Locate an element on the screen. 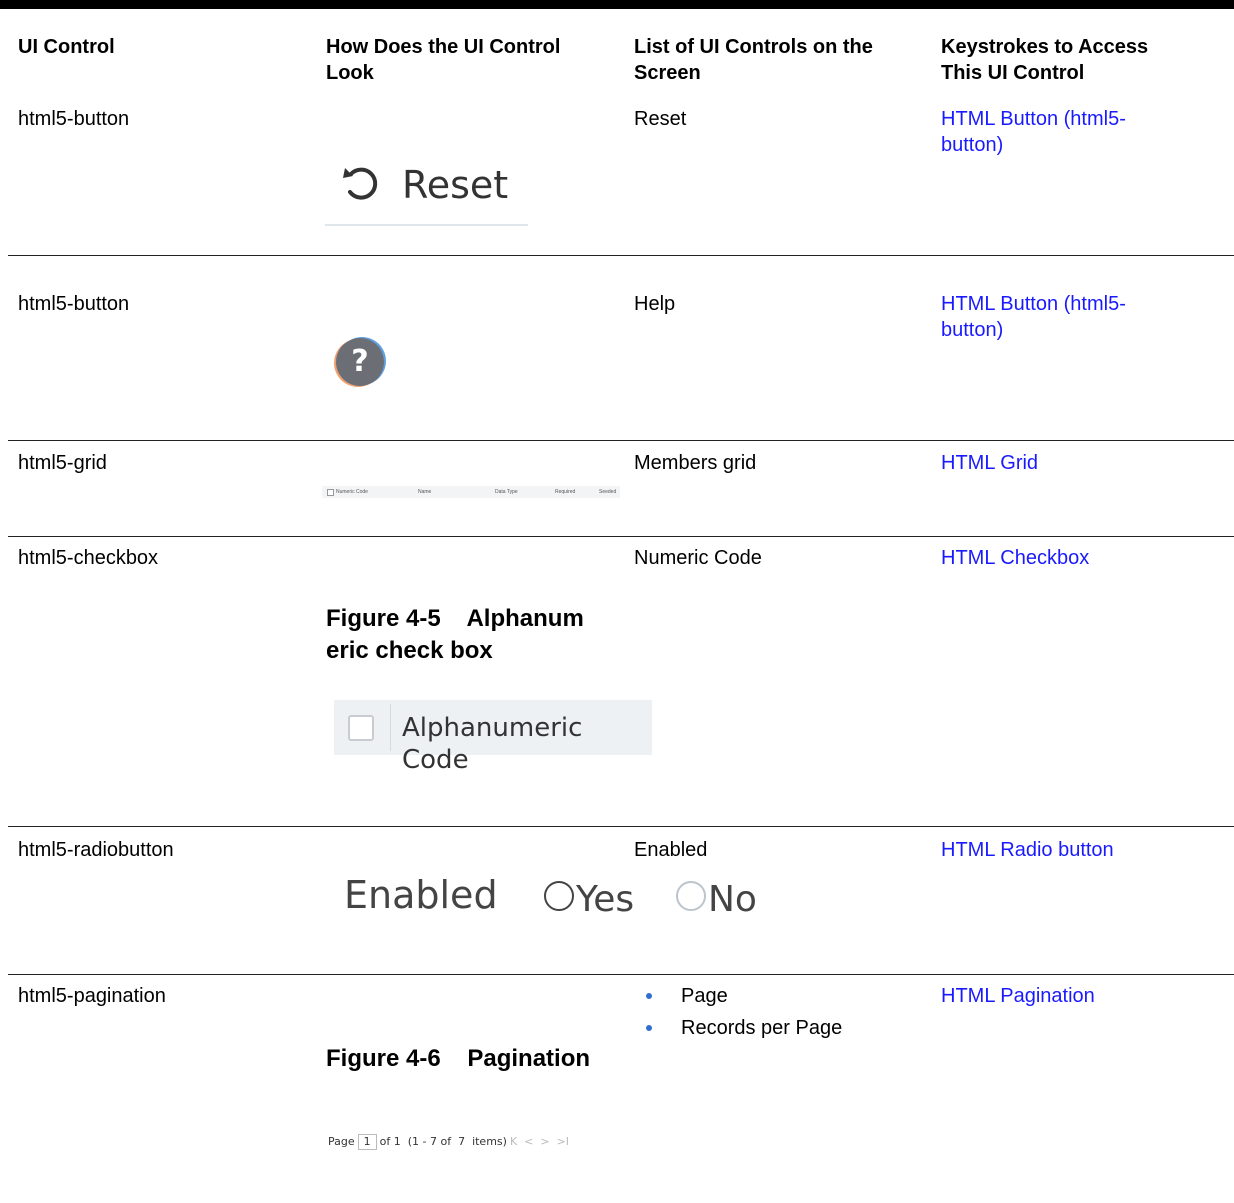 Image resolution: width=1234 pixels, height=1203 pixels. figure-4-5-caption: Figure 4-5 Alphanum eric check box is located at coordinates (455, 635).